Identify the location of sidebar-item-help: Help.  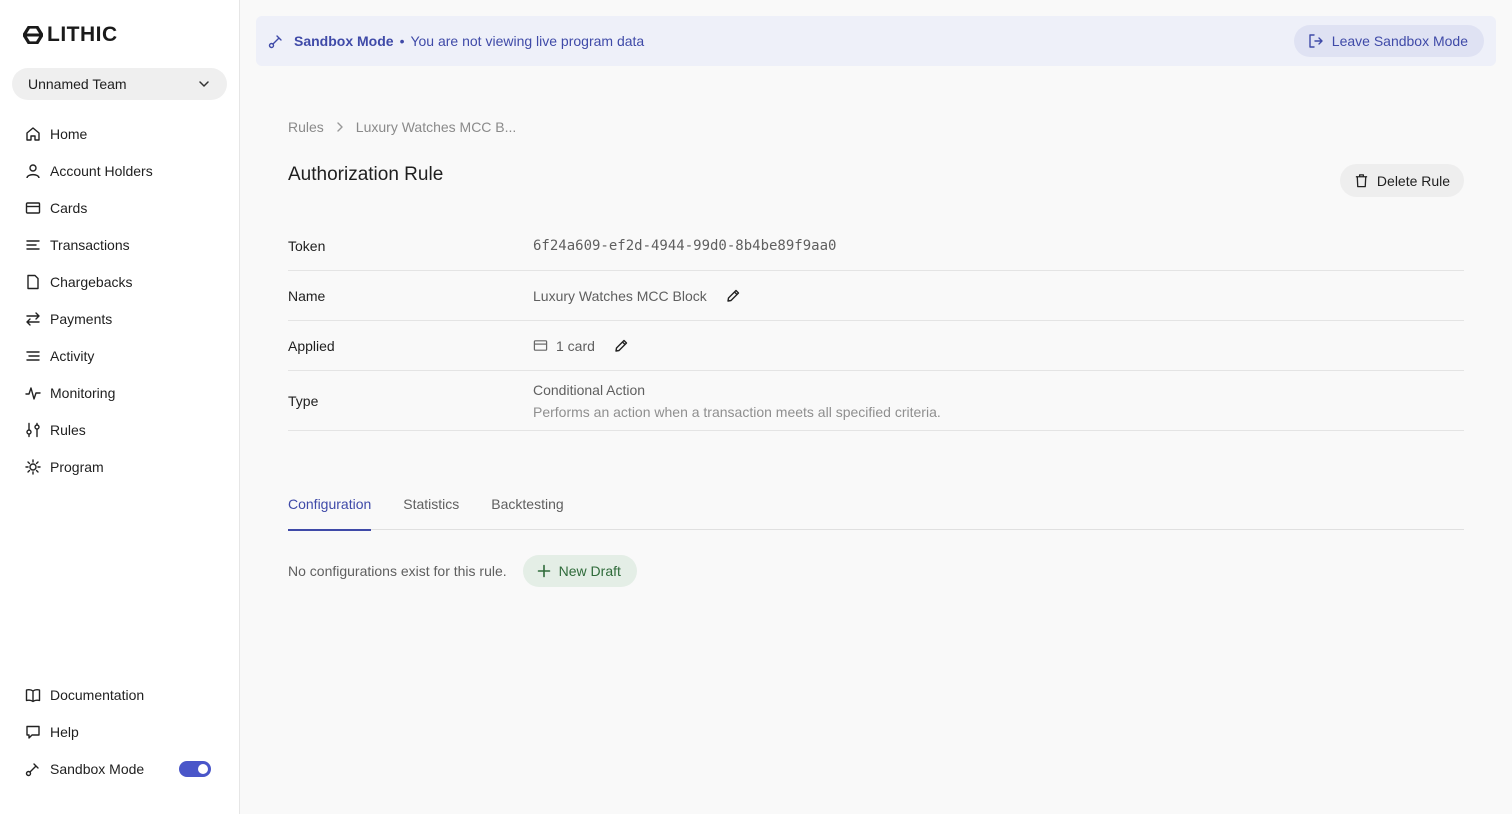
(124, 731).